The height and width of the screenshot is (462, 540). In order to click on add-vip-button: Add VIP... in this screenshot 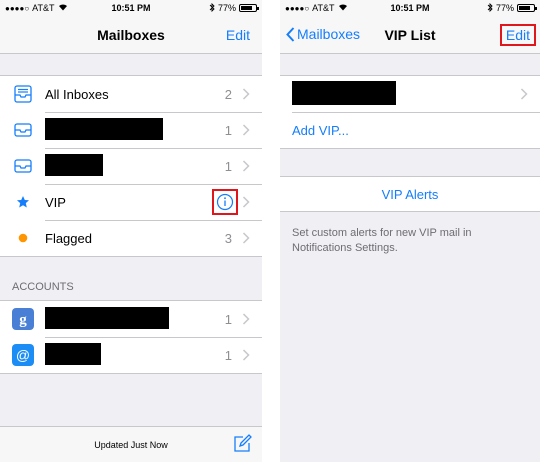, I will do `click(320, 130)`.